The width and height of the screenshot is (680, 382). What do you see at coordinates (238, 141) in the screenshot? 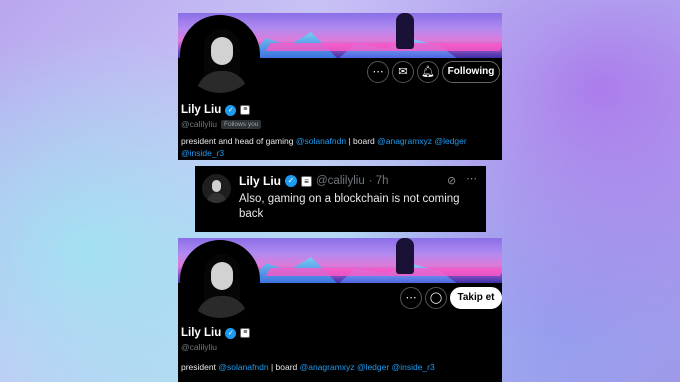
I see `bio-text: president and head of gaming` at bounding box center [238, 141].